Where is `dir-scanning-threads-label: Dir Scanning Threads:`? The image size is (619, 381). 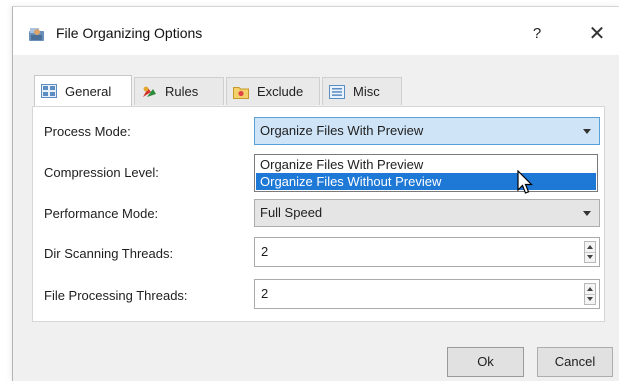
dir-scanning-threads-label: Dir Scanning Threads: is located at coordinates (109, 253).